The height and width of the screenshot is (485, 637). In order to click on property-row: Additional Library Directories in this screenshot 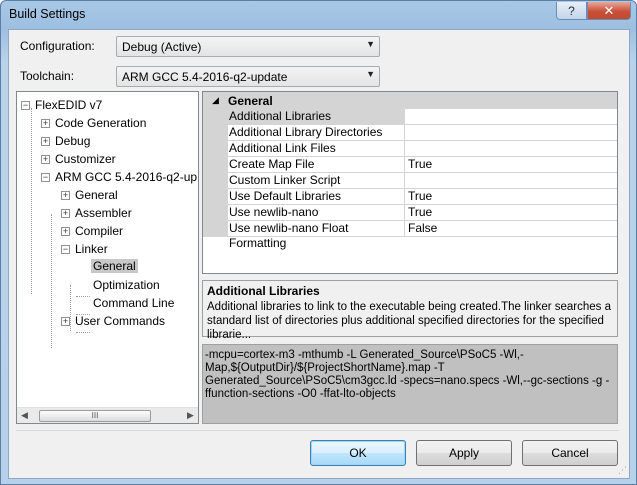, I will do `click(410, 133)`.